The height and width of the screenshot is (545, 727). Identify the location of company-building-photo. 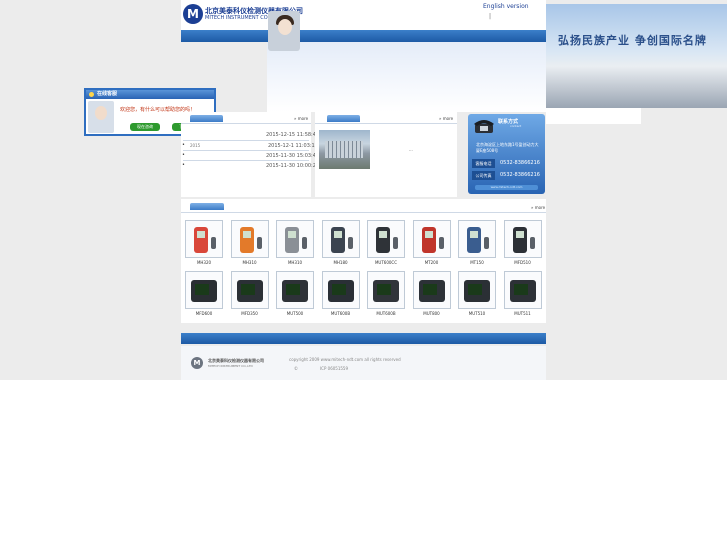
(344, 149).